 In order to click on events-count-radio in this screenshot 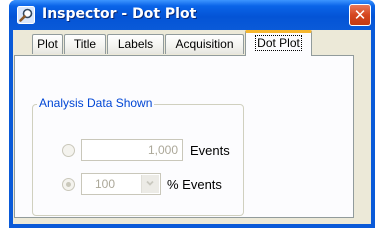, I will do `click(68, 150)`.